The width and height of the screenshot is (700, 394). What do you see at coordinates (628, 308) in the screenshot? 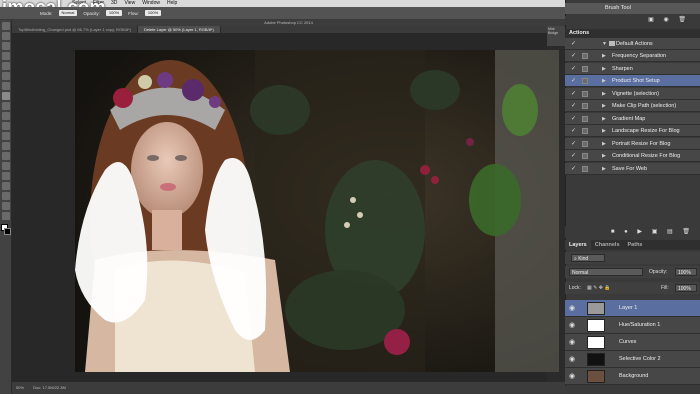
I see `layer-name: Layer 1` at bounding box center [628, 308].